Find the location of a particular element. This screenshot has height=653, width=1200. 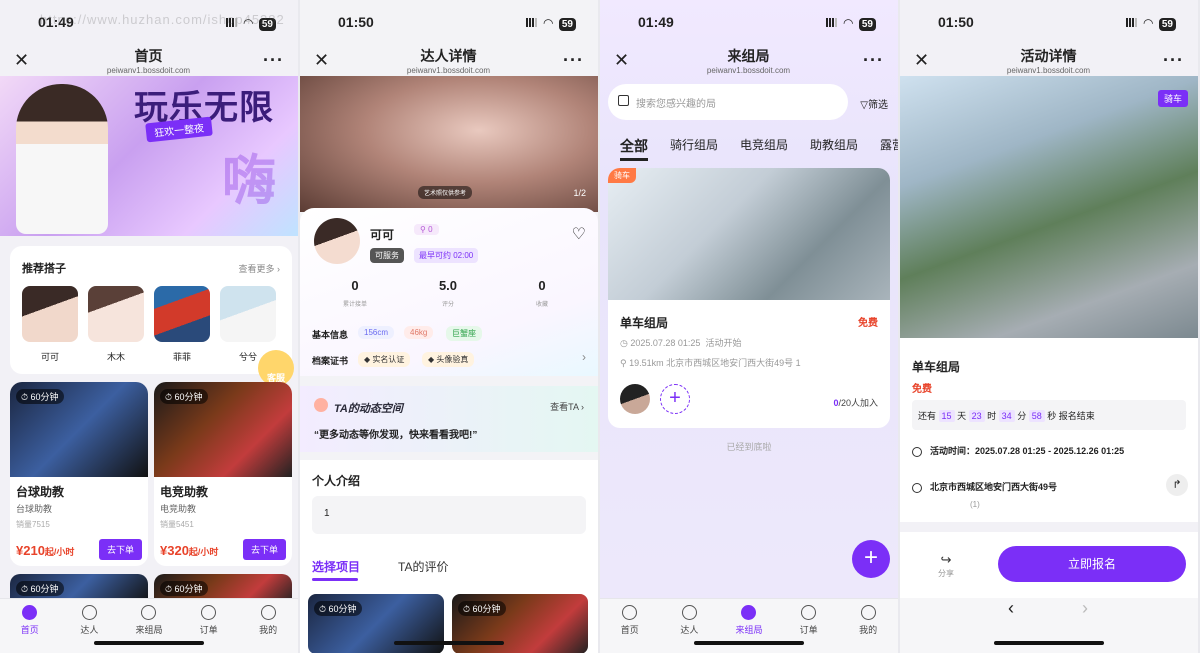

home-banner: 玩乐无限 狂欢一整夜 嗨 is located at coordinates (149, 156).